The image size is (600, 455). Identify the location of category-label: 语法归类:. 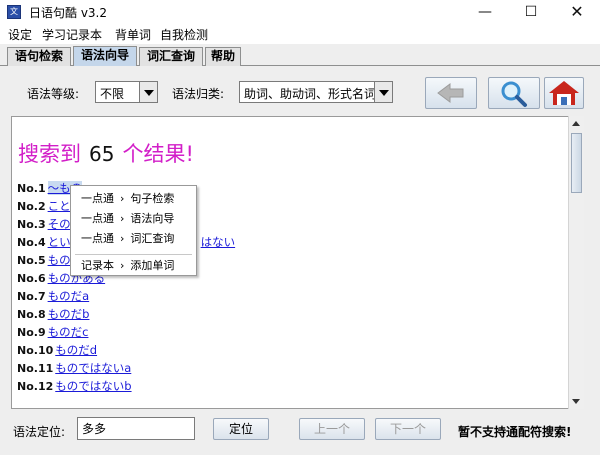
(198, 94).